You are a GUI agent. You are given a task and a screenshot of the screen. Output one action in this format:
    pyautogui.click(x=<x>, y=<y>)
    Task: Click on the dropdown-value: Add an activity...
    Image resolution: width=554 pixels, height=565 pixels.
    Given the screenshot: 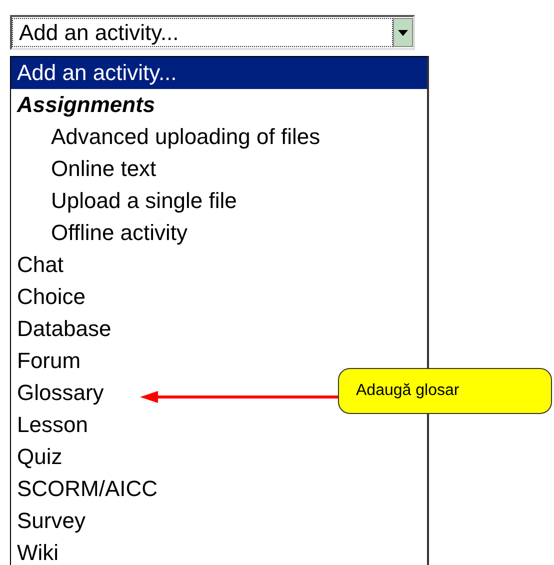 What is the action you would take?
    pyautogui.click(x=202, y=32)
    